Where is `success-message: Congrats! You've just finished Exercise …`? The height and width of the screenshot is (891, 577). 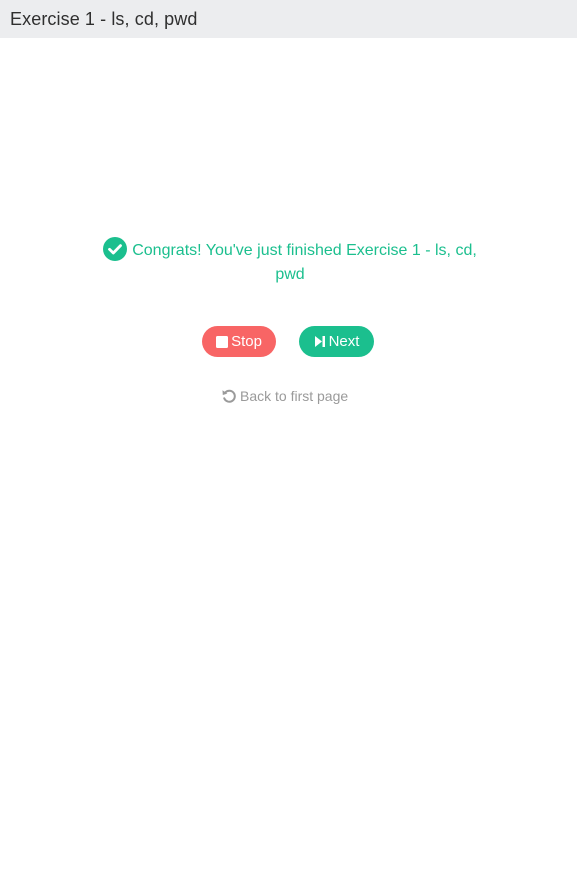 success-message: Congrats! You've just finished Exercise … is located at coordinates (290, 262).